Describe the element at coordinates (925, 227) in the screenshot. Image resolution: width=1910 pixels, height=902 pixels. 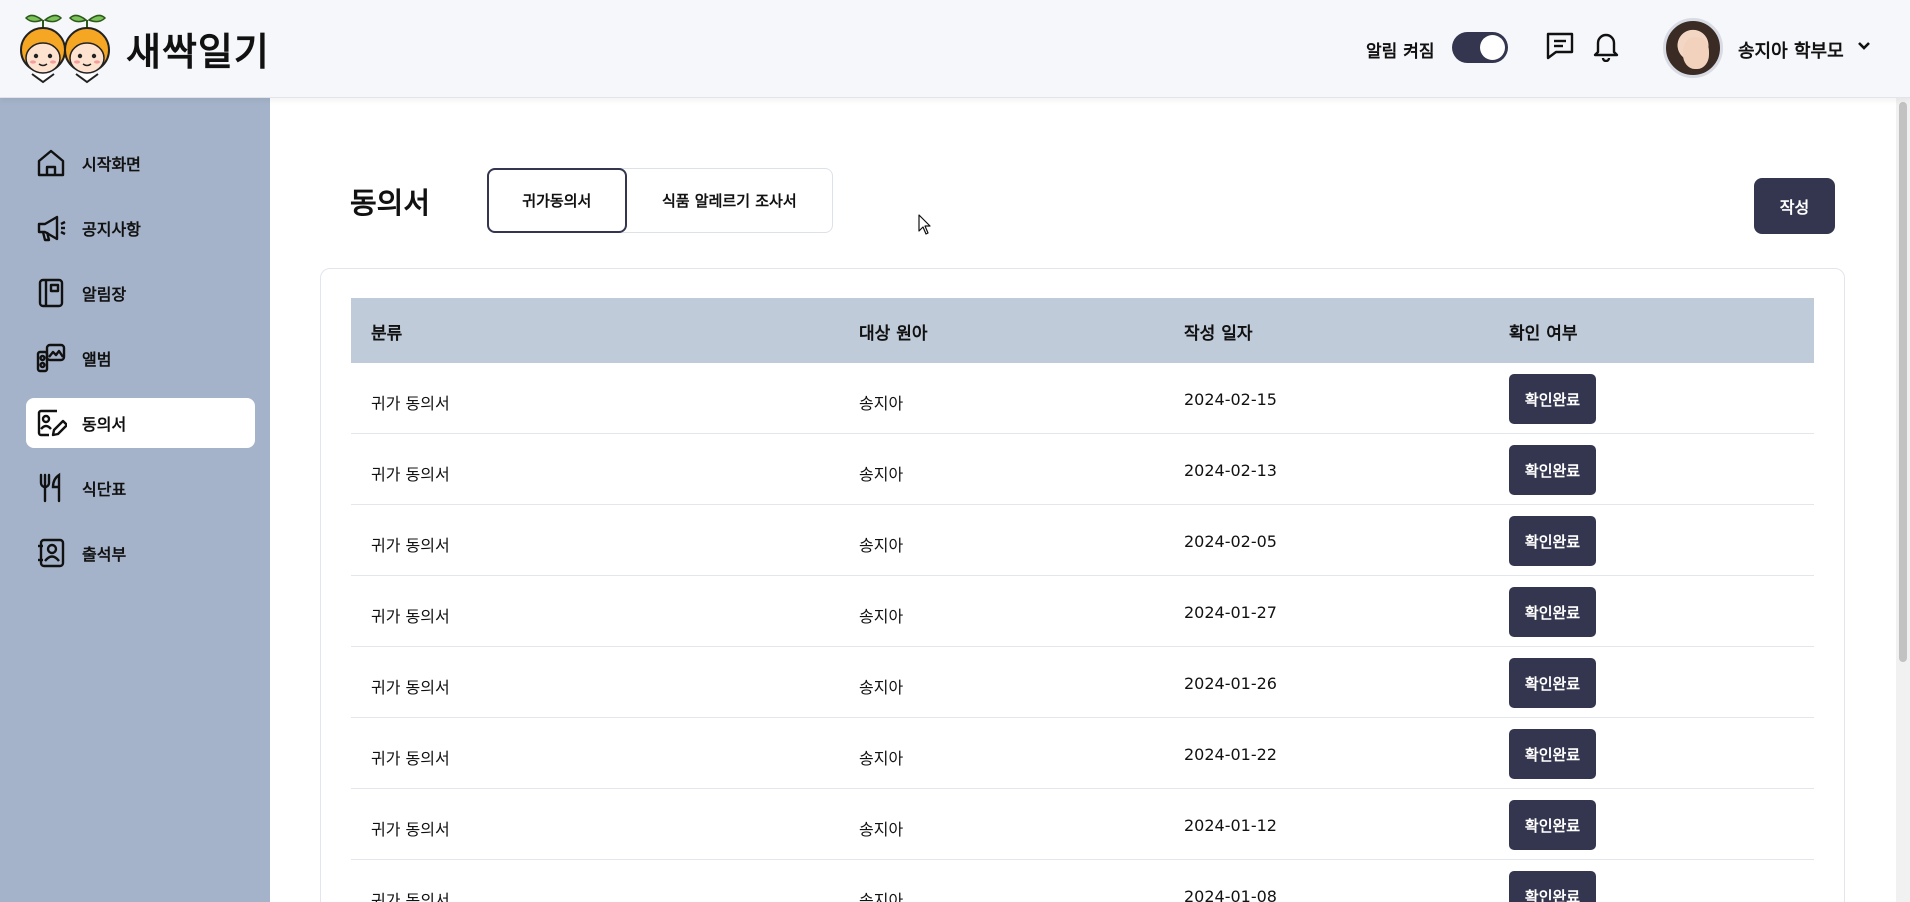
I see `mouse-cursor-icon` at that location.